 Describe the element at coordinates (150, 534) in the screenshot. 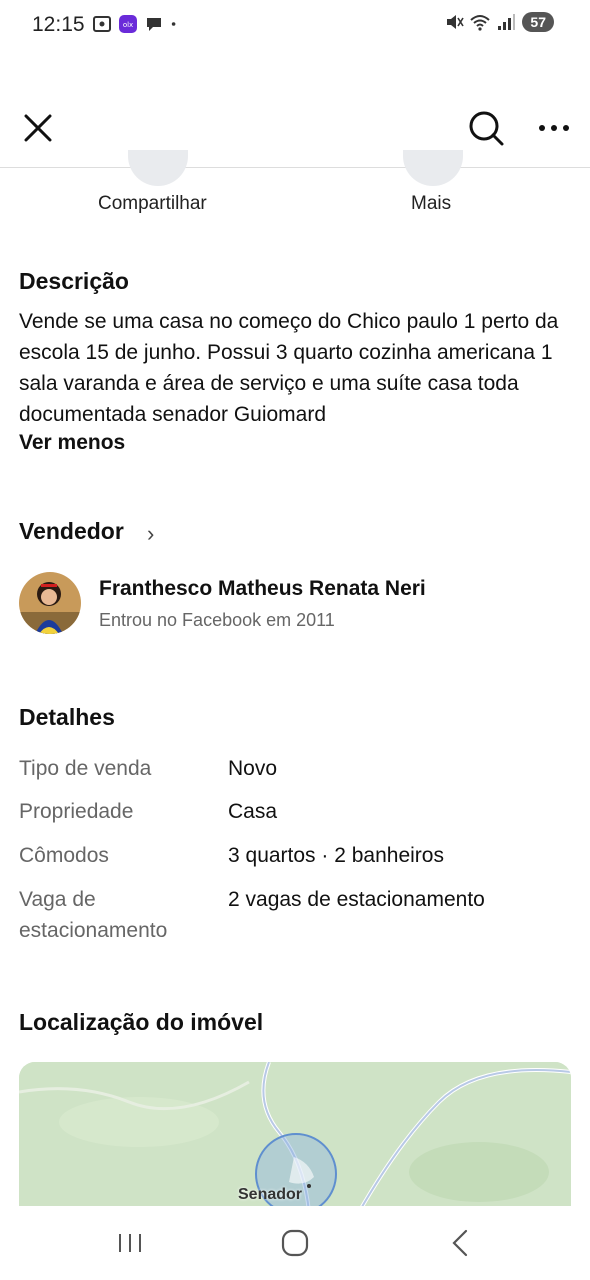

I see `chevron-right-icon: ›` at that location.